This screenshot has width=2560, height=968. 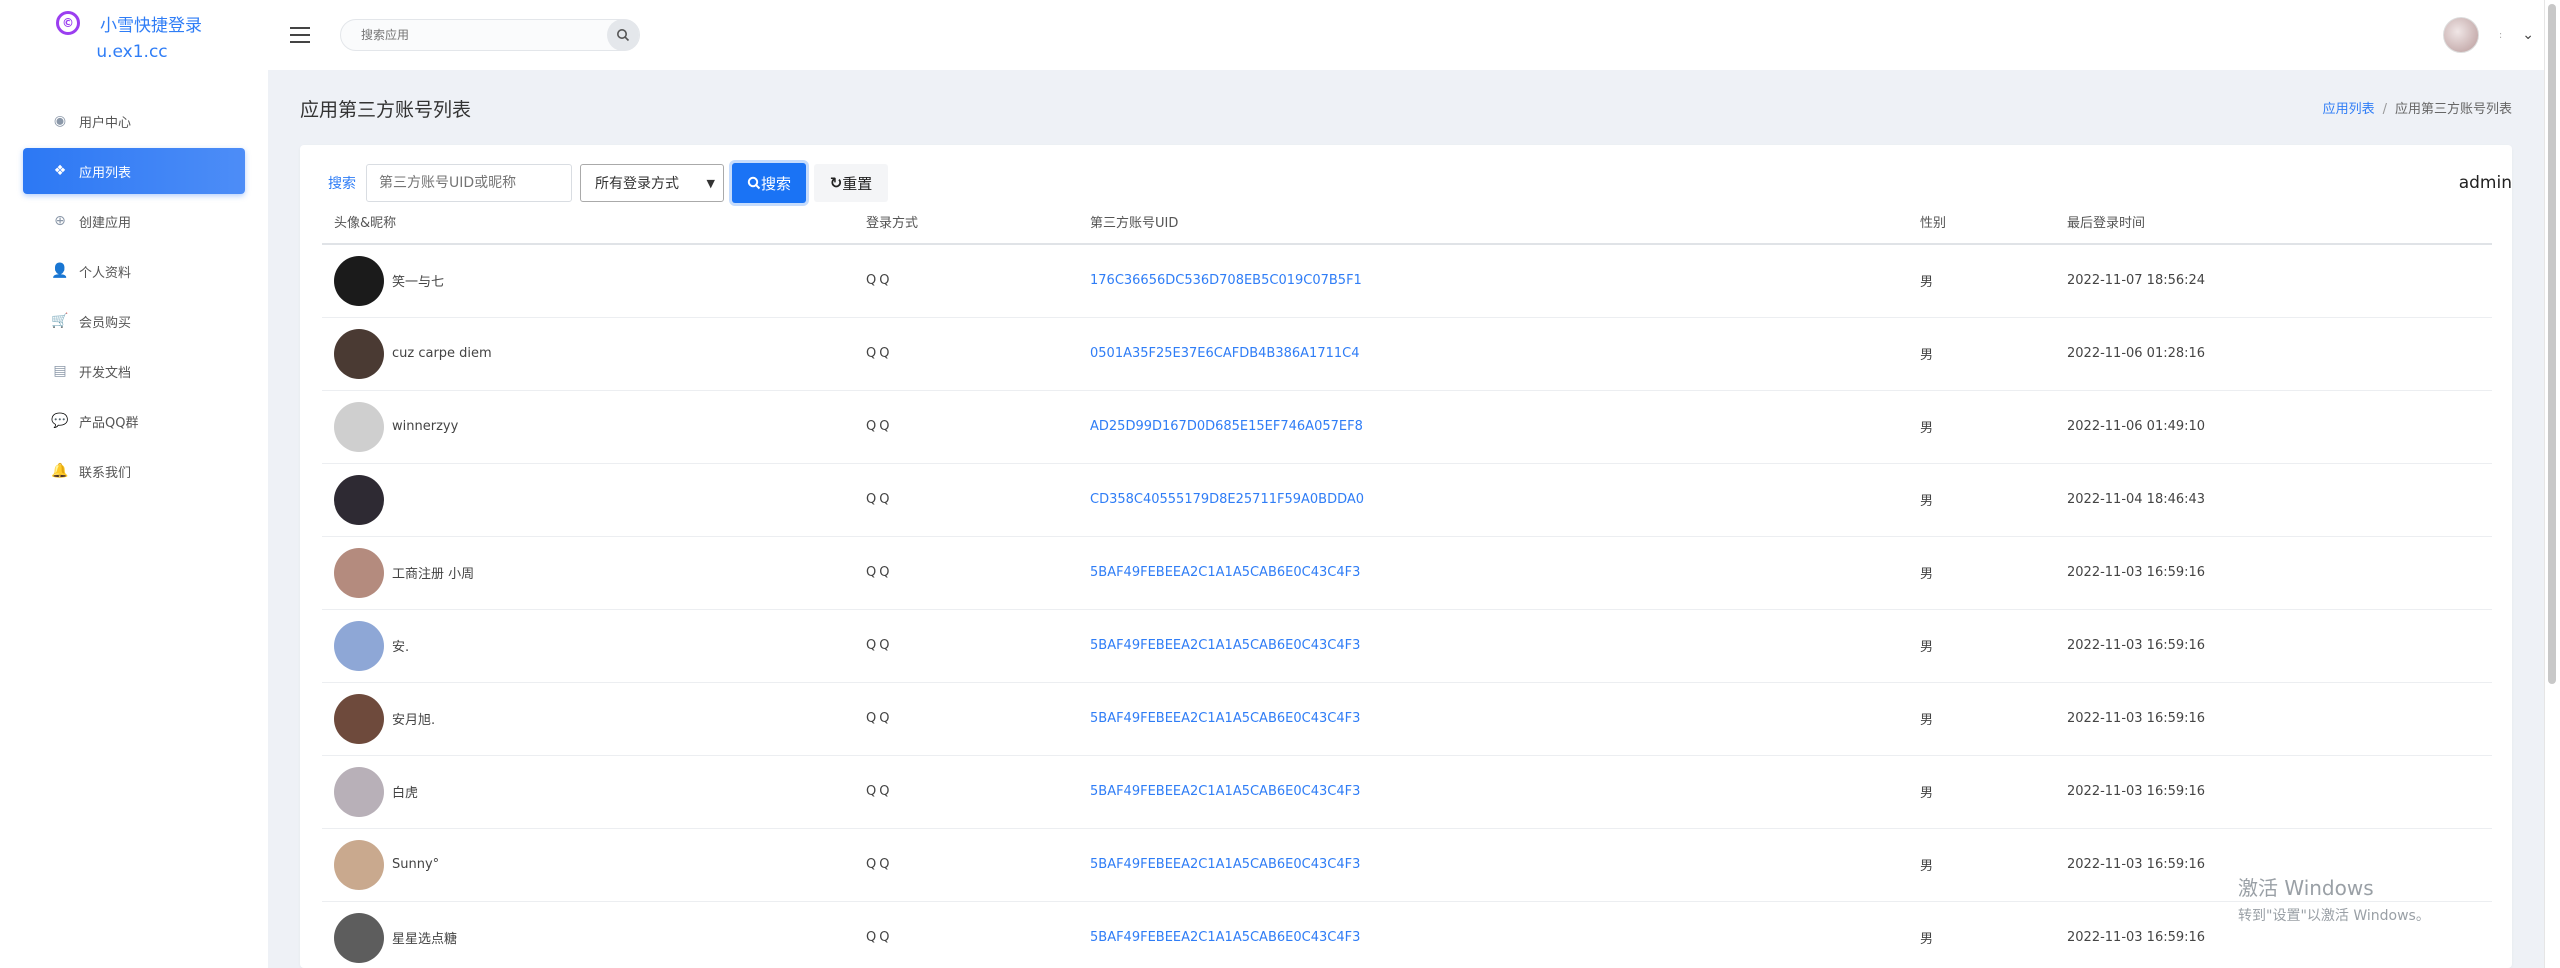 What do you see at coordinates (2273, 354) in the screenshot?
I see `cell-last-login: 2022-11-06 01:28:16` at bounding box center [2273, 354].